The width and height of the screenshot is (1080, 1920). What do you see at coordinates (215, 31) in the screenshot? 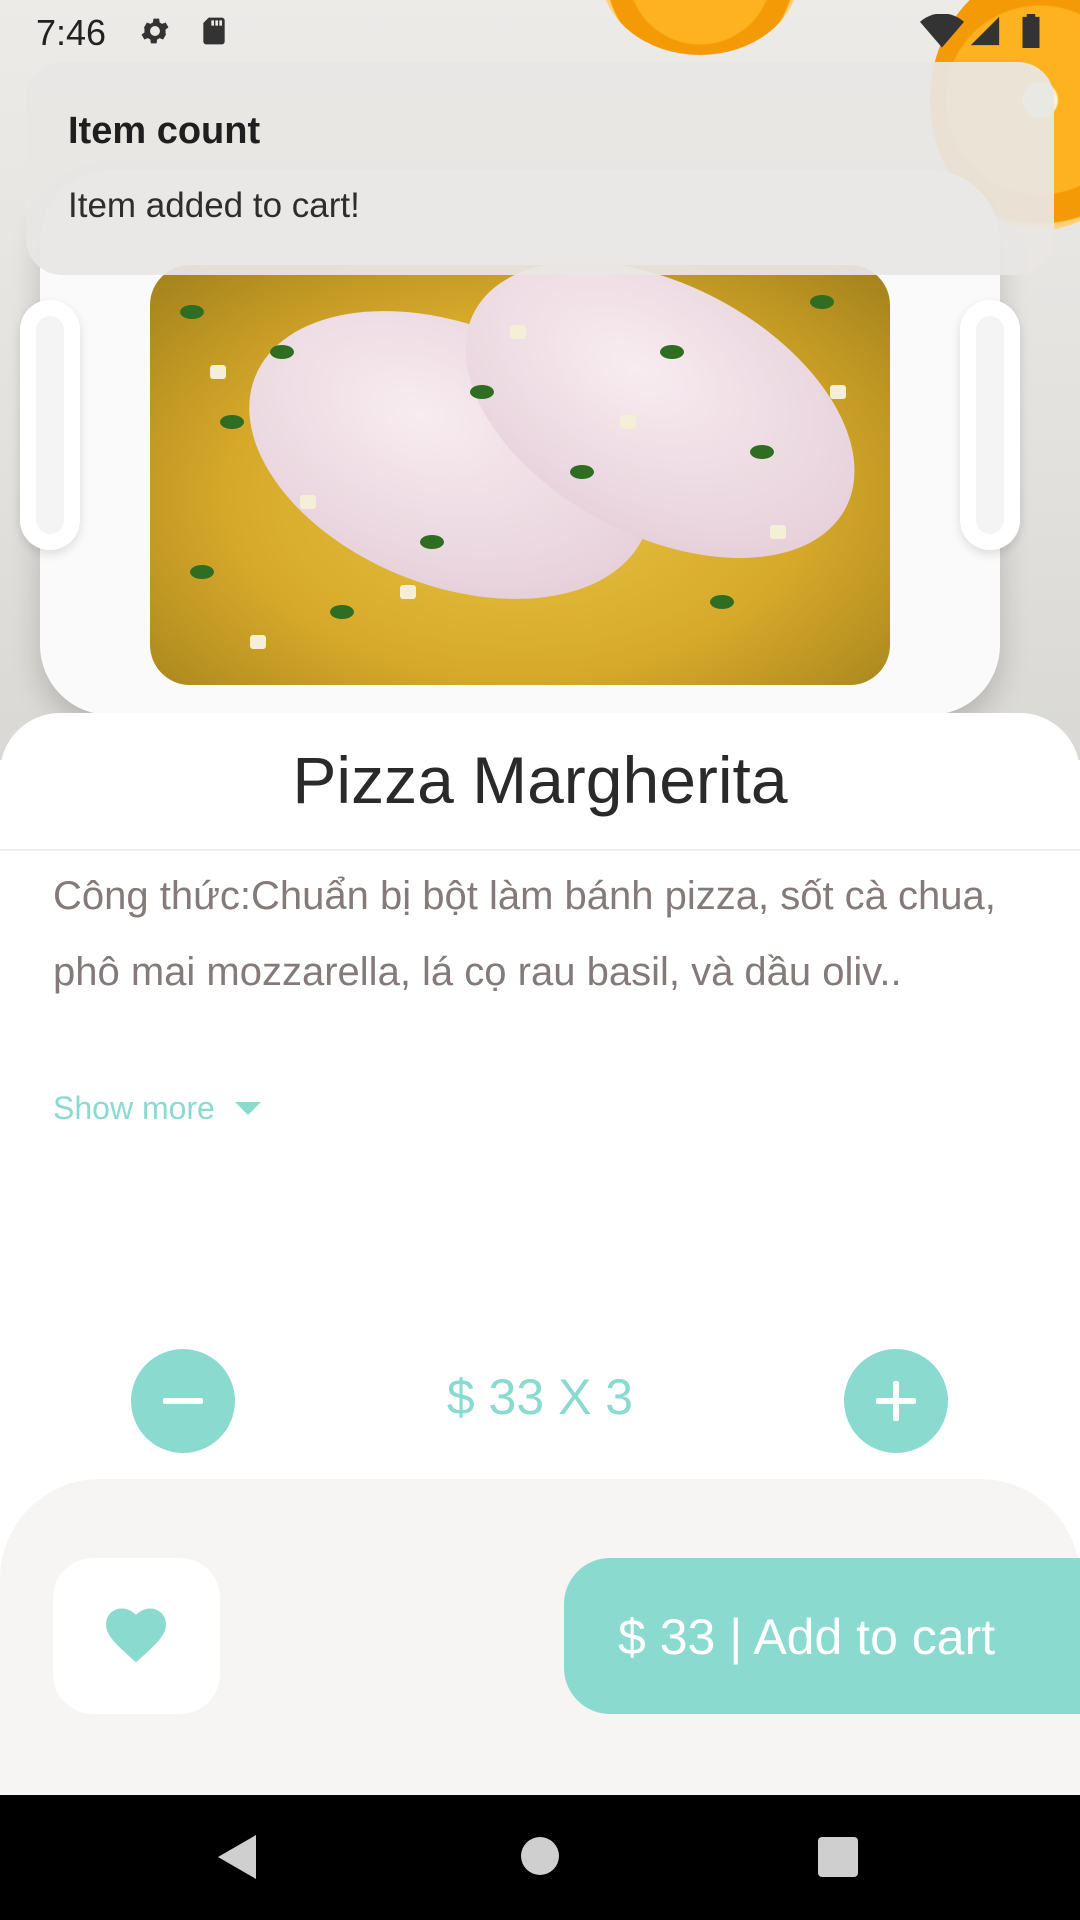
I see `sd-card-icon` at bounding box center [215, 31].